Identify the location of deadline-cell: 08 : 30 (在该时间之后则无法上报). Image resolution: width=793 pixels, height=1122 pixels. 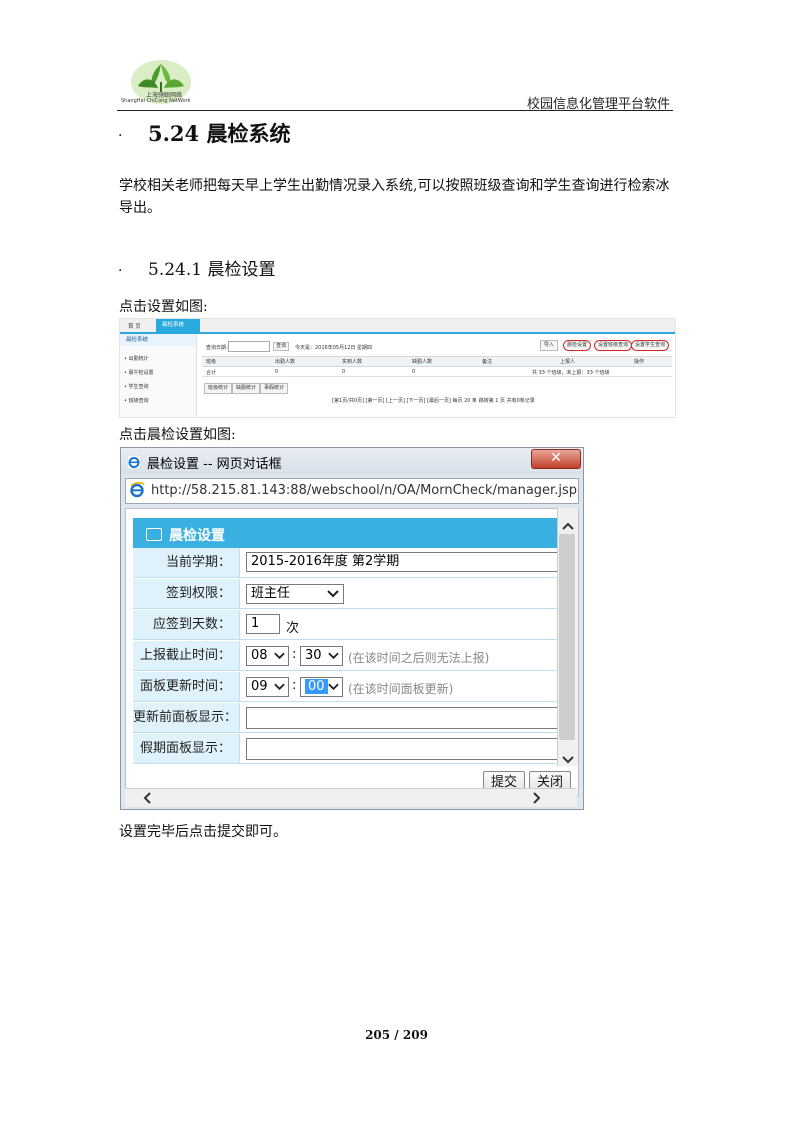
(399, 656).